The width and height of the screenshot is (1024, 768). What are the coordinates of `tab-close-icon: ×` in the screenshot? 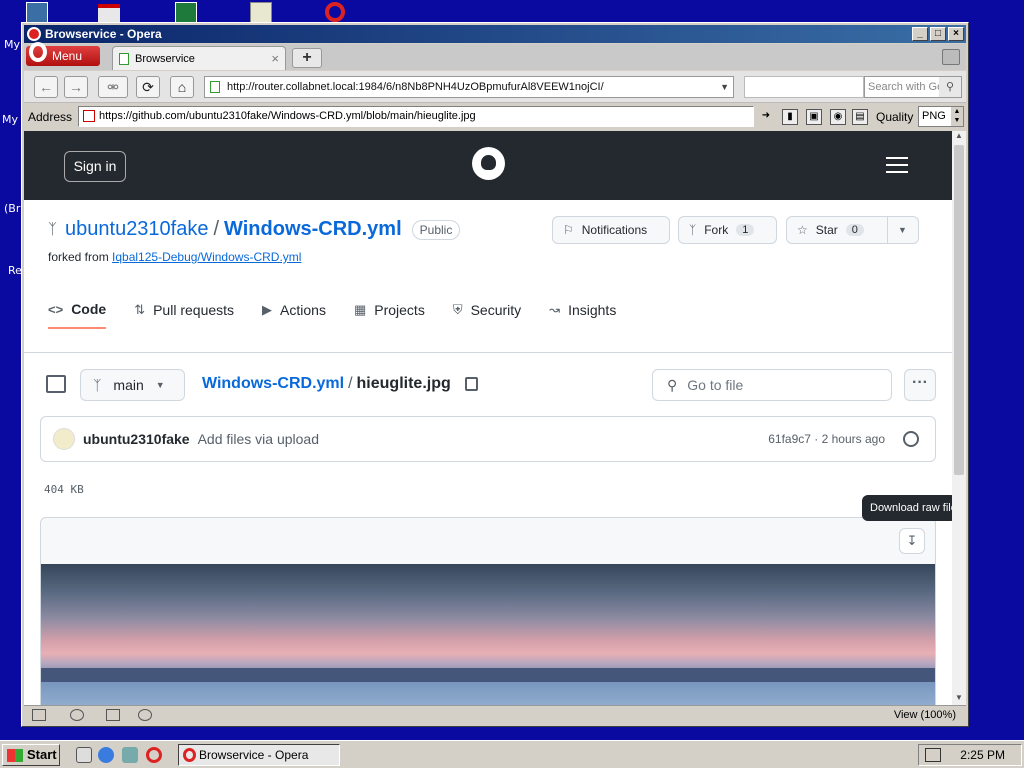 It's located at (275, 58).